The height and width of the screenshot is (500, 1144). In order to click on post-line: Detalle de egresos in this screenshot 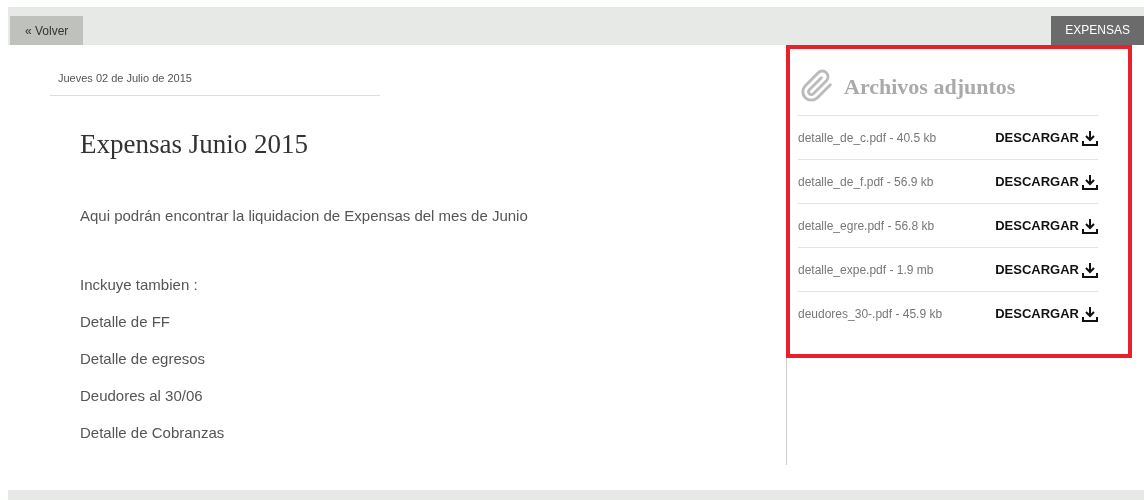, I will do `click(143, 358)`.